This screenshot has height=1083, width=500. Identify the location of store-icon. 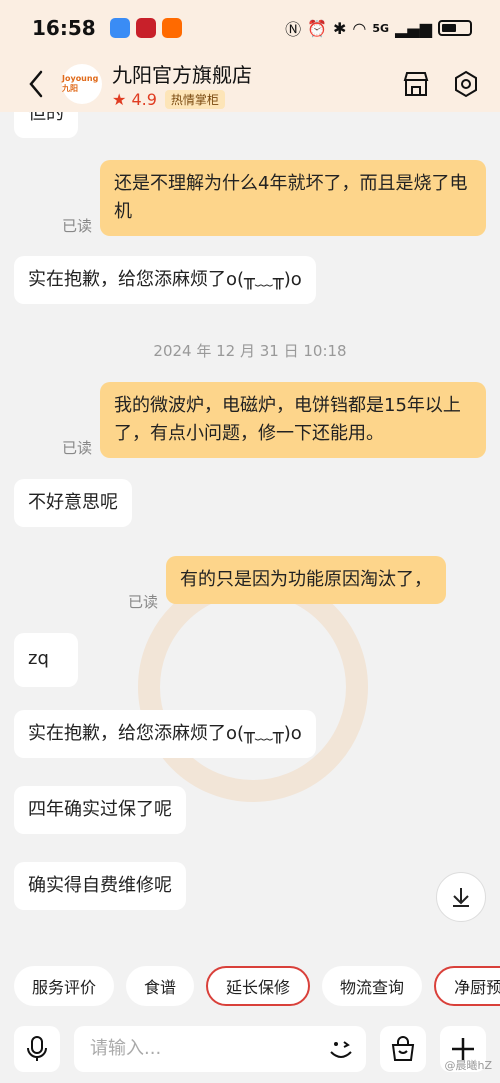
(416, 84).